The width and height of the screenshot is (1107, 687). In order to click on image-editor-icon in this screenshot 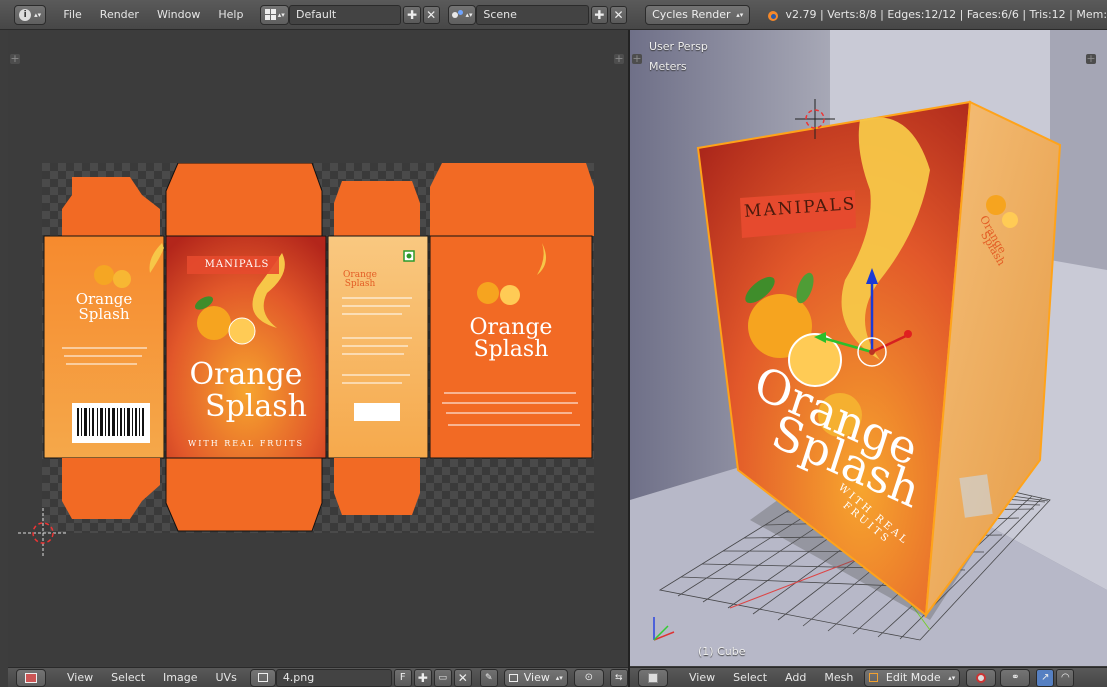, I will do `click(31, 677)`.